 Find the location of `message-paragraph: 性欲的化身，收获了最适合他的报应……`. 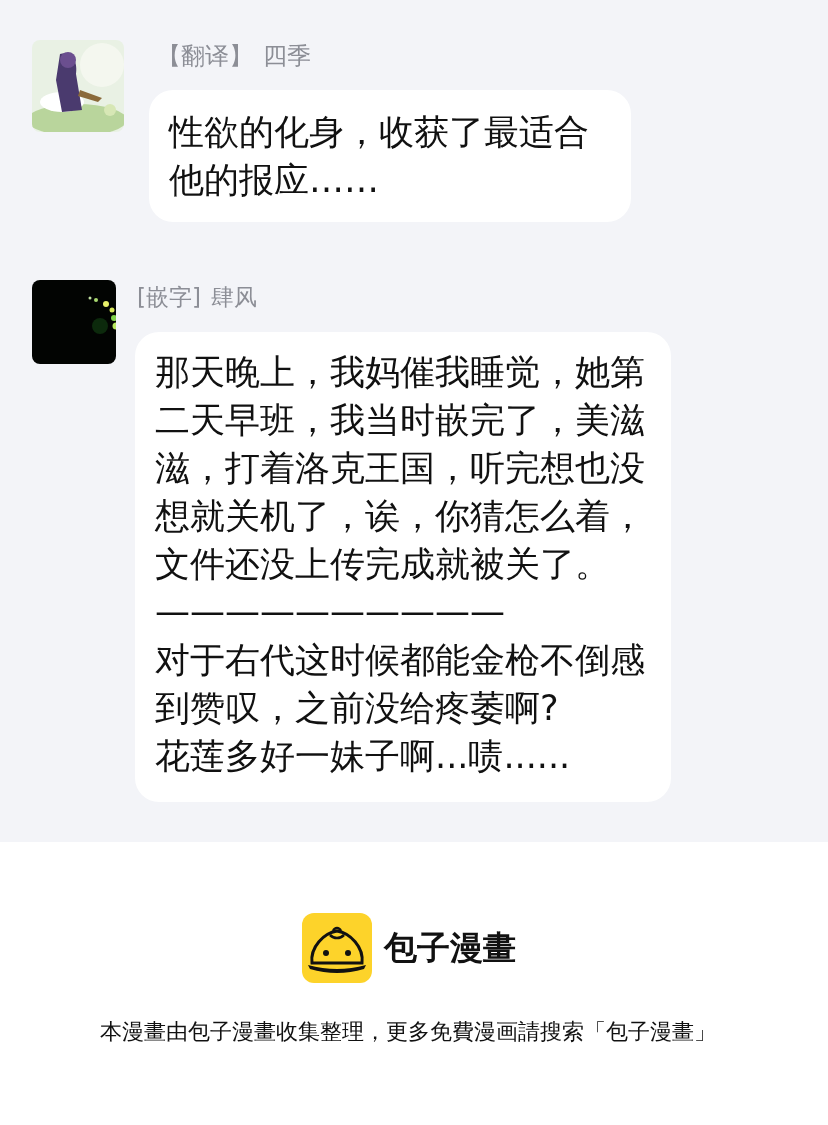

message-paragraph: 性欲的化身，收获了最适合他的报应…… is located at coordinates (379, 156).